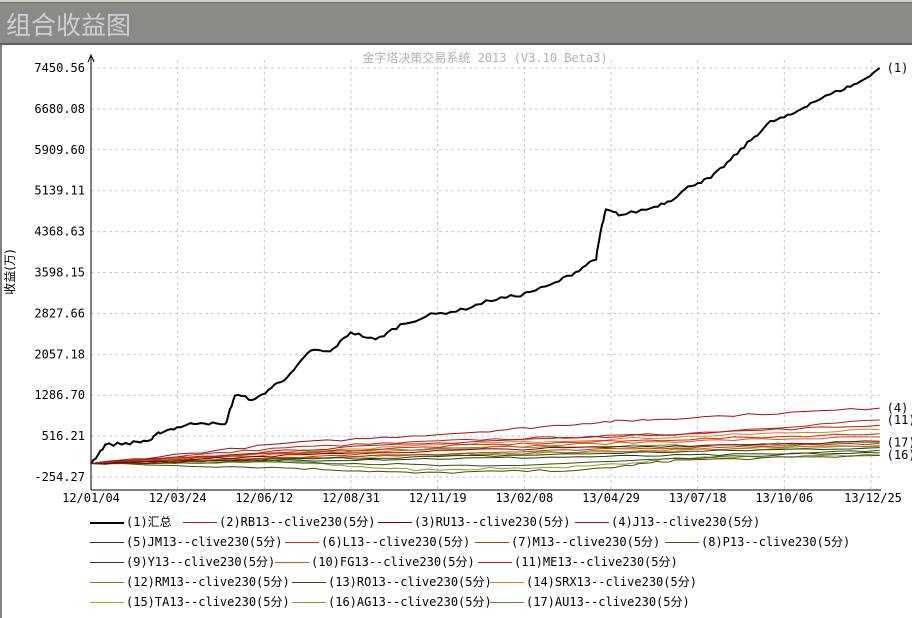 This screenshot has height=618, width=912. Describe the element at coordinates (59, 68) in the screenshot. I see `y-tick-label: 7450.56` at that location.